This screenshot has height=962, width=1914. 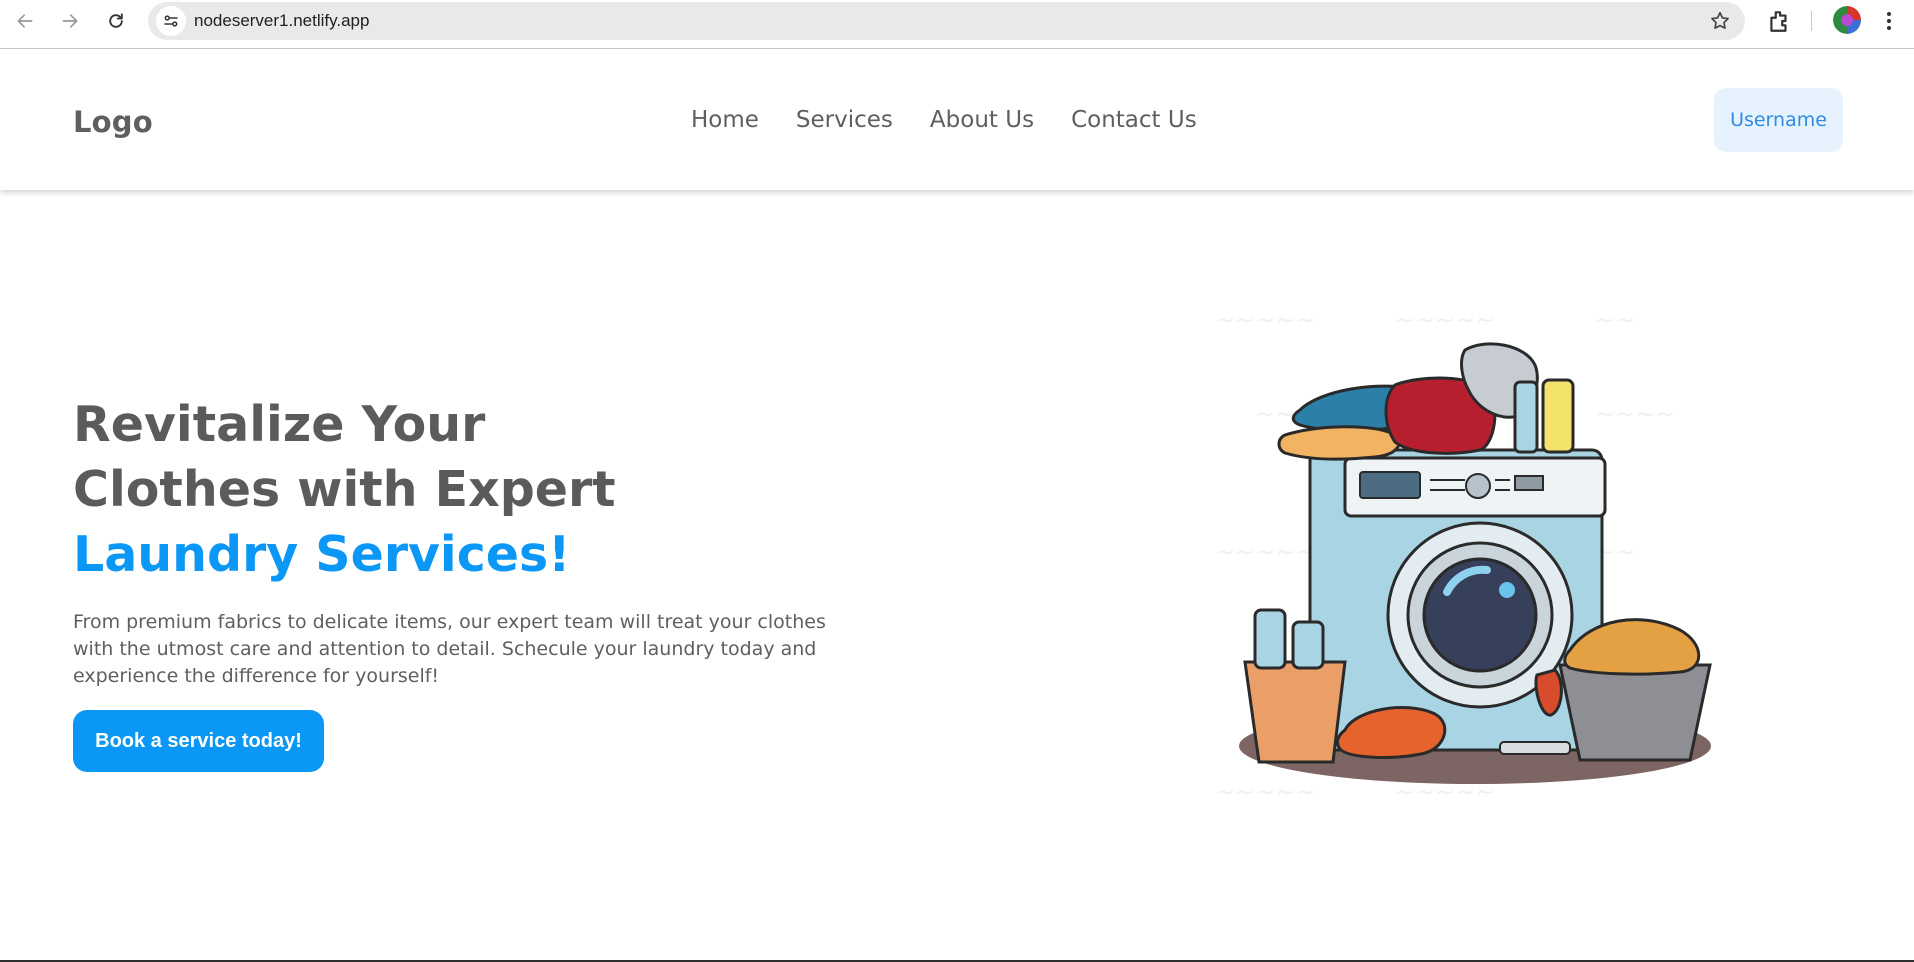 What do you see at coordinates (725, 120) in the screenshot?
I see `nav-link-home: Home` at bounding box center [725, 120].